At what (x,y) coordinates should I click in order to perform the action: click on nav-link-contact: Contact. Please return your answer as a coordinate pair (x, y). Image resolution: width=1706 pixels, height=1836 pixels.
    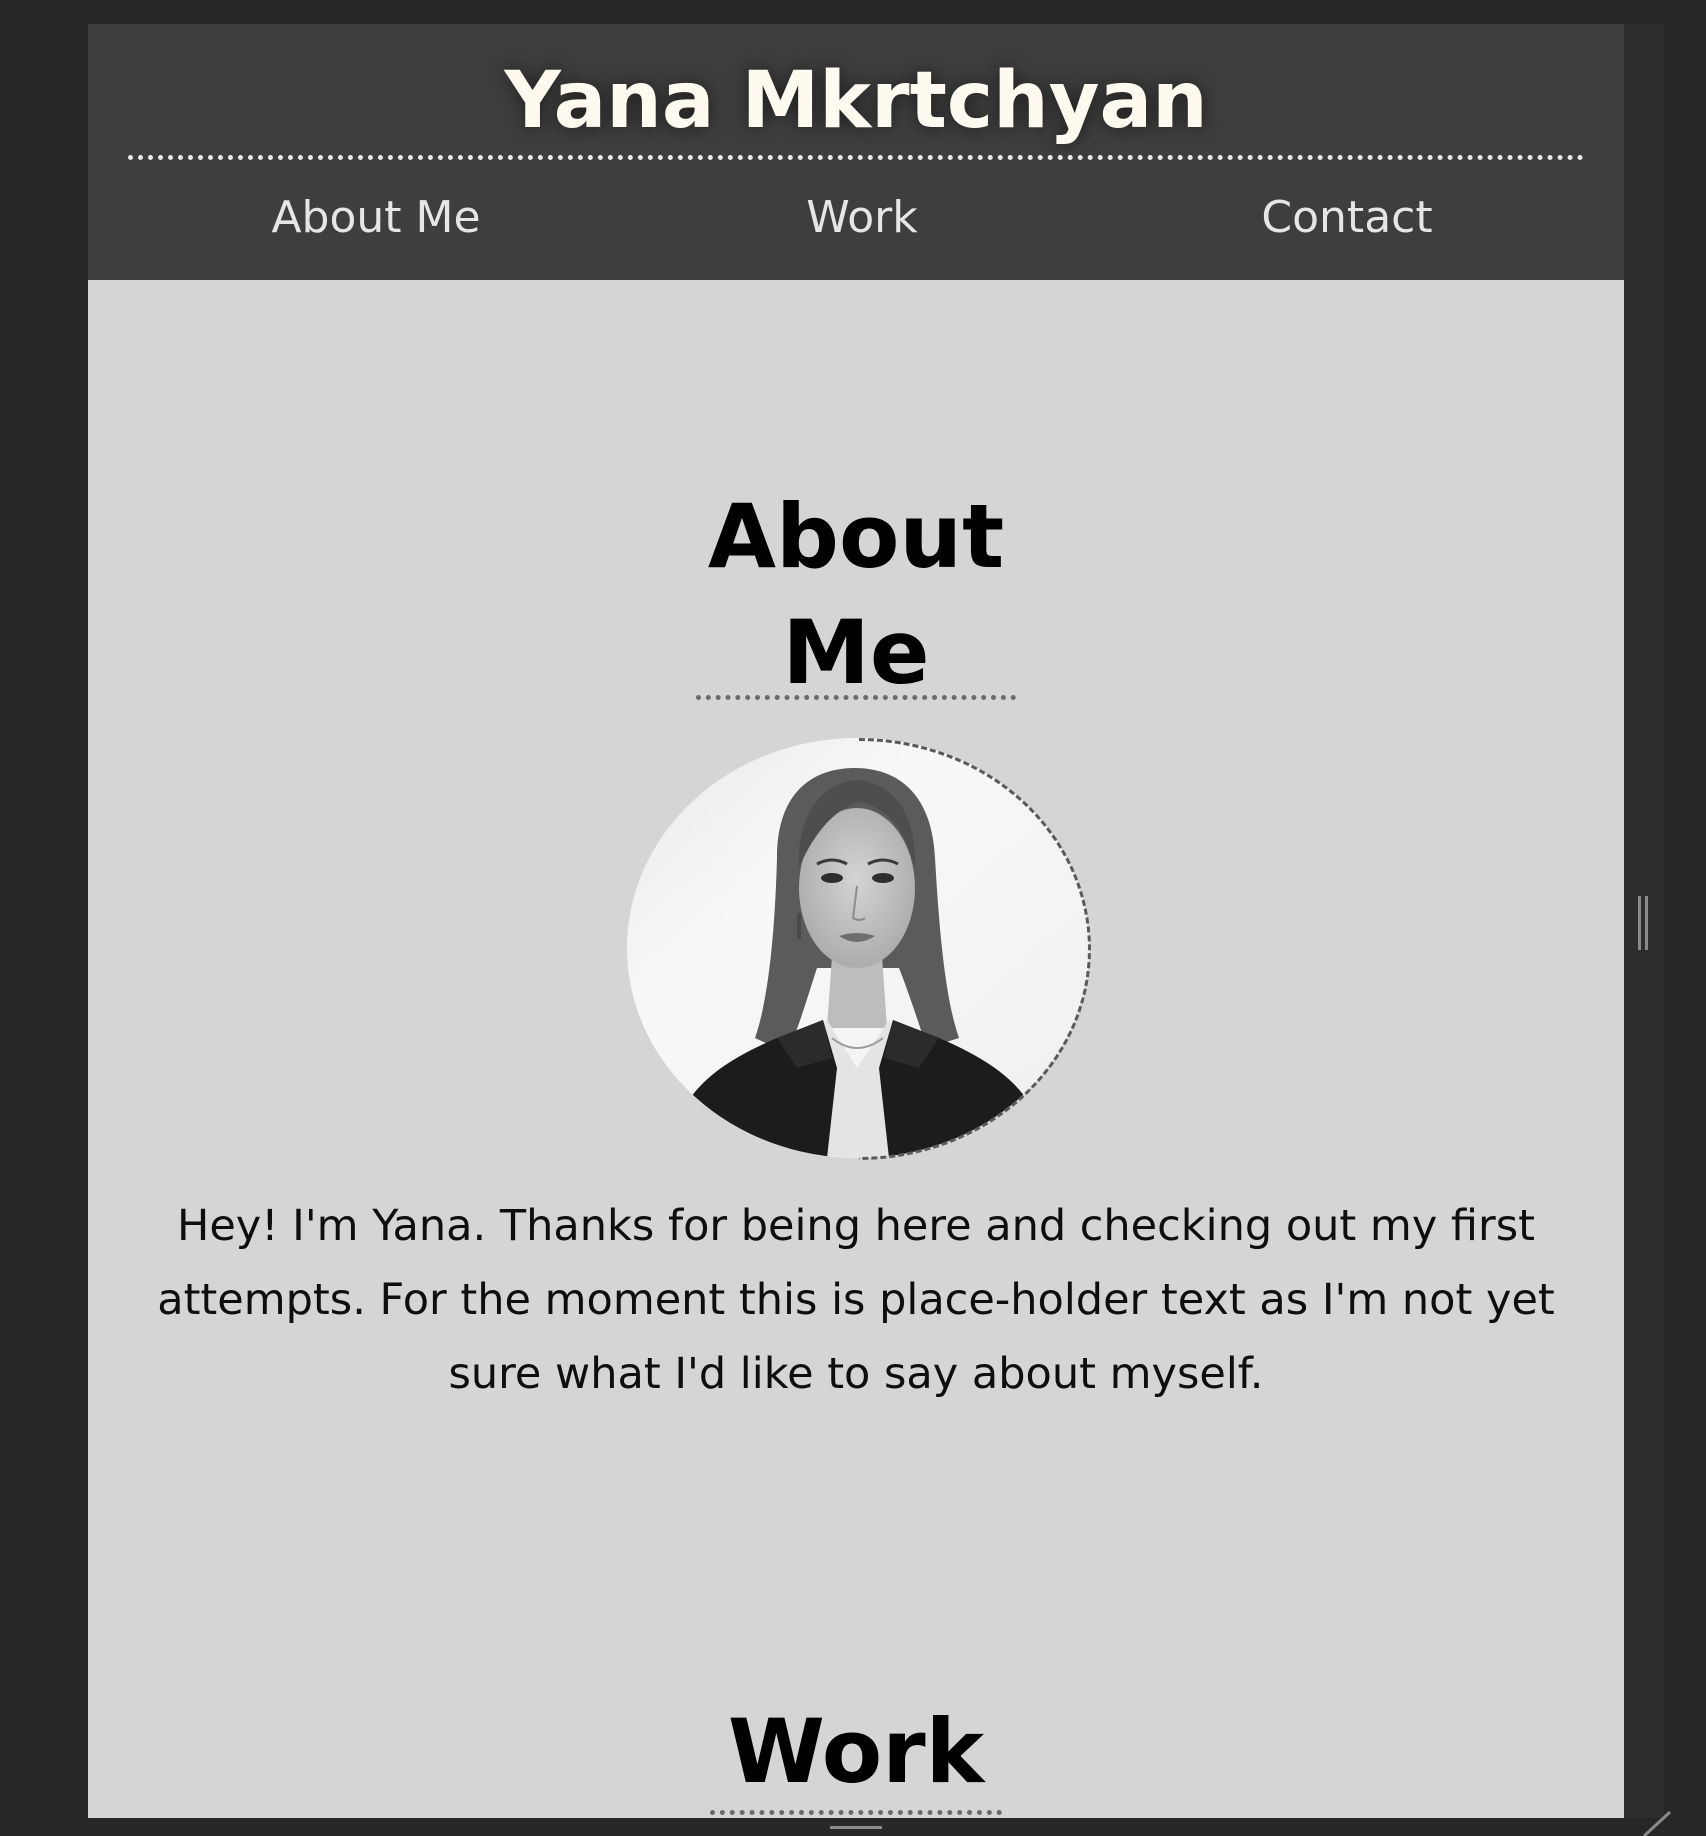
    Looking at the image, I should click on (1346, 218).